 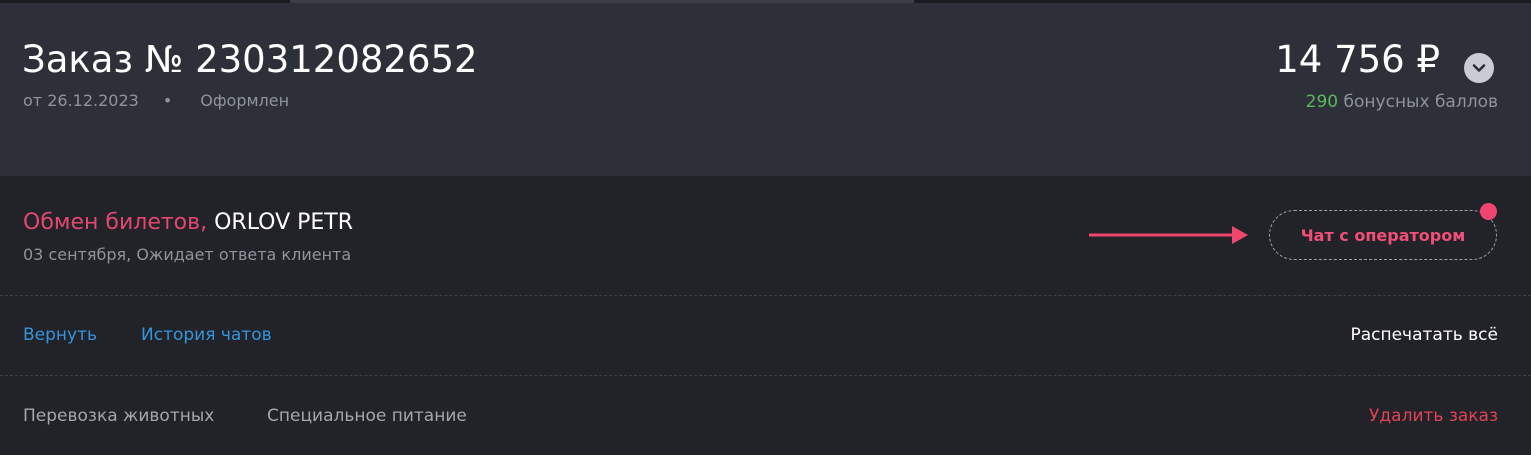 I want to click on bonus-points: 290, so click(x=1322, y=102).